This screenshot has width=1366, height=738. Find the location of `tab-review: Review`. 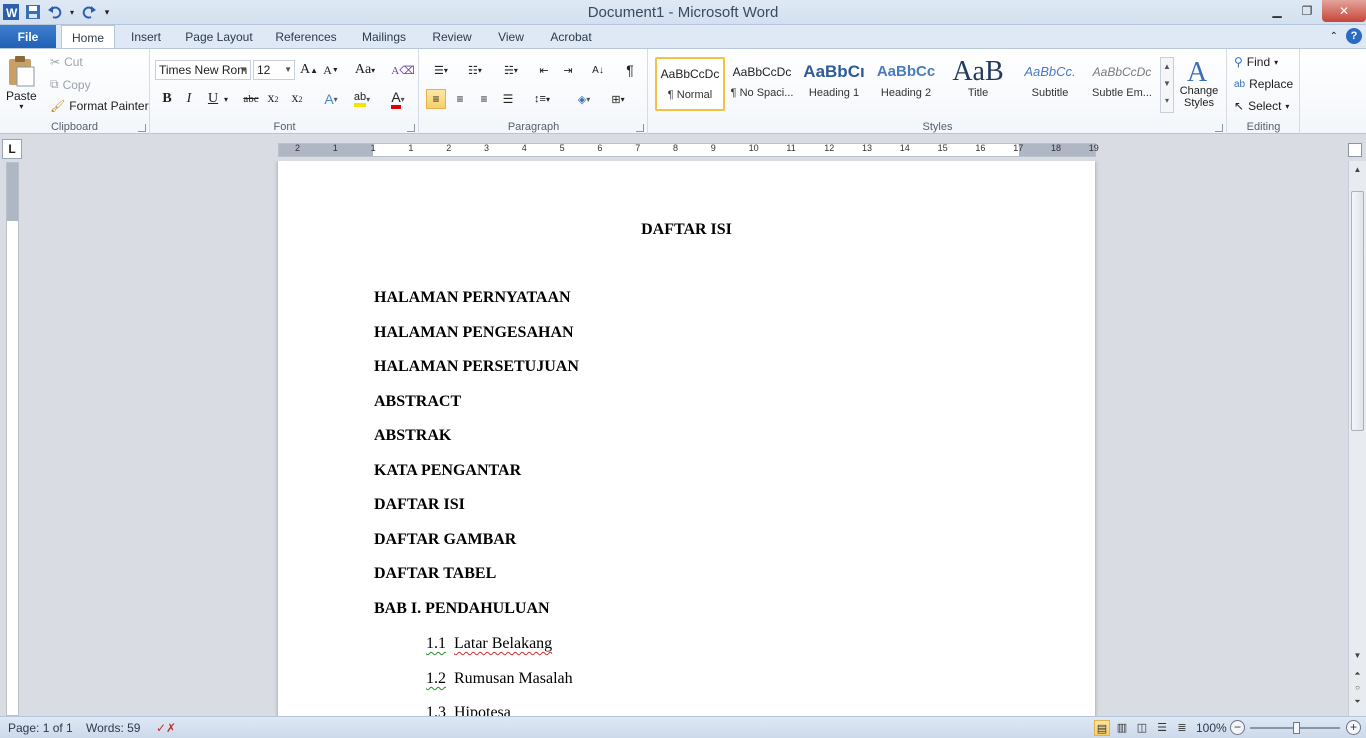

tab-review: Review is located at coordinates (452, 37).